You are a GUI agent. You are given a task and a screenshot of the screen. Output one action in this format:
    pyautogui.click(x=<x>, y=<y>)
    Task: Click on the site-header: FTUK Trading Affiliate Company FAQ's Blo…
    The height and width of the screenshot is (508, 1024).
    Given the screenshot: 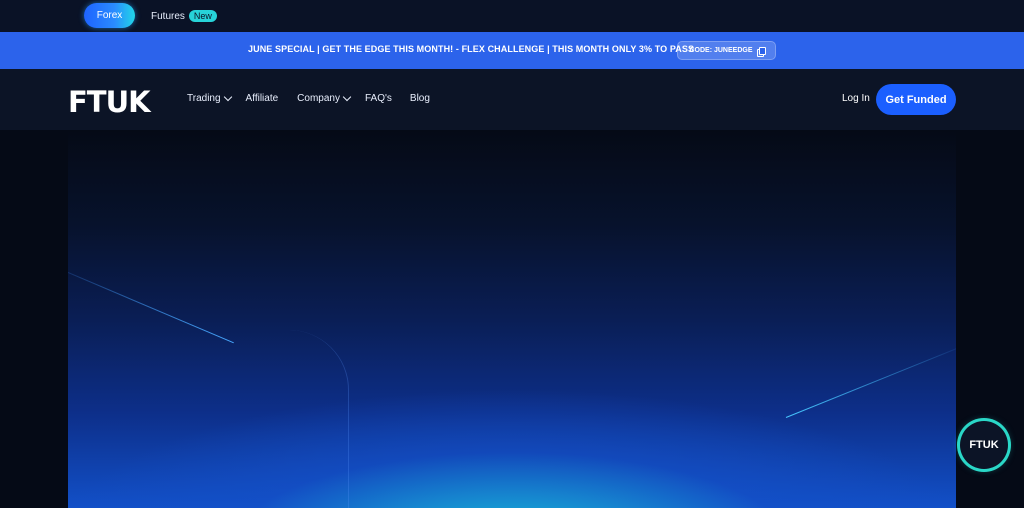 What is the action you would take?
    pyautogui.click(x=512, y=99)
    